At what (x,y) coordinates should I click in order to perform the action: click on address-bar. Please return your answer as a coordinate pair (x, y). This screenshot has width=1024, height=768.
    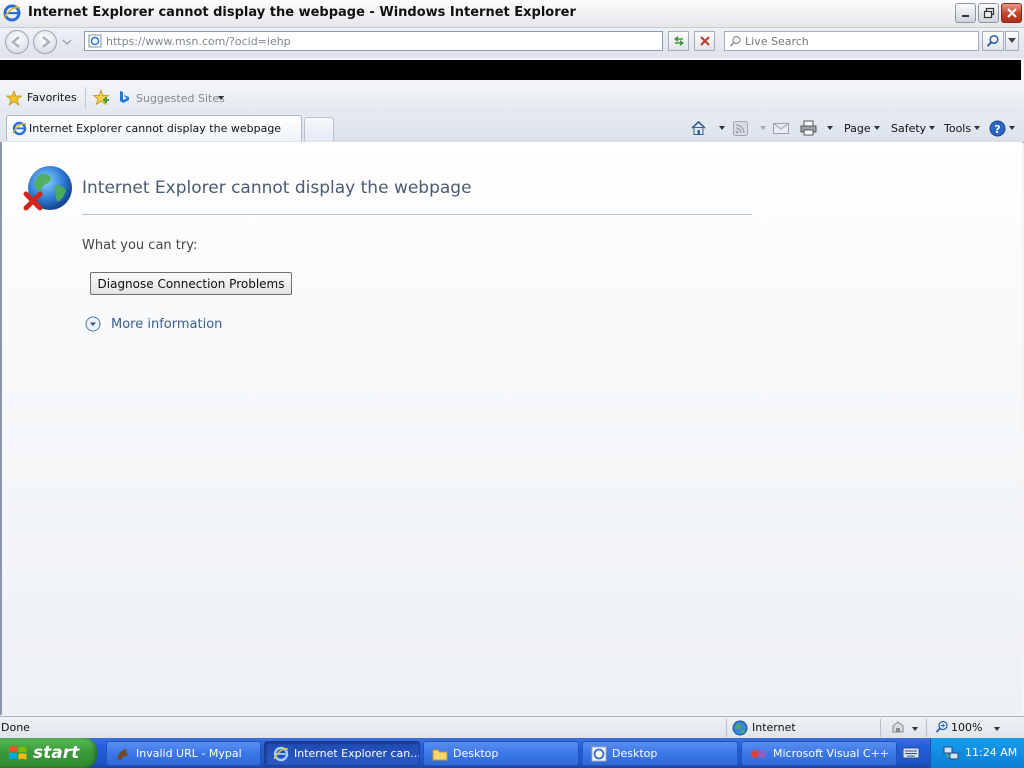
    Looking at the image, I should click on (373, 41).